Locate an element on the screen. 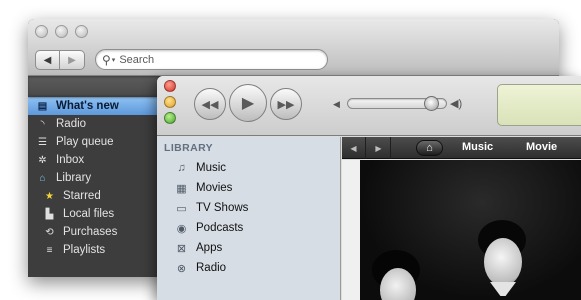 The image size is (581, 300). source-item-apps: ⊠ Apps is located at coordinates (248, 248).